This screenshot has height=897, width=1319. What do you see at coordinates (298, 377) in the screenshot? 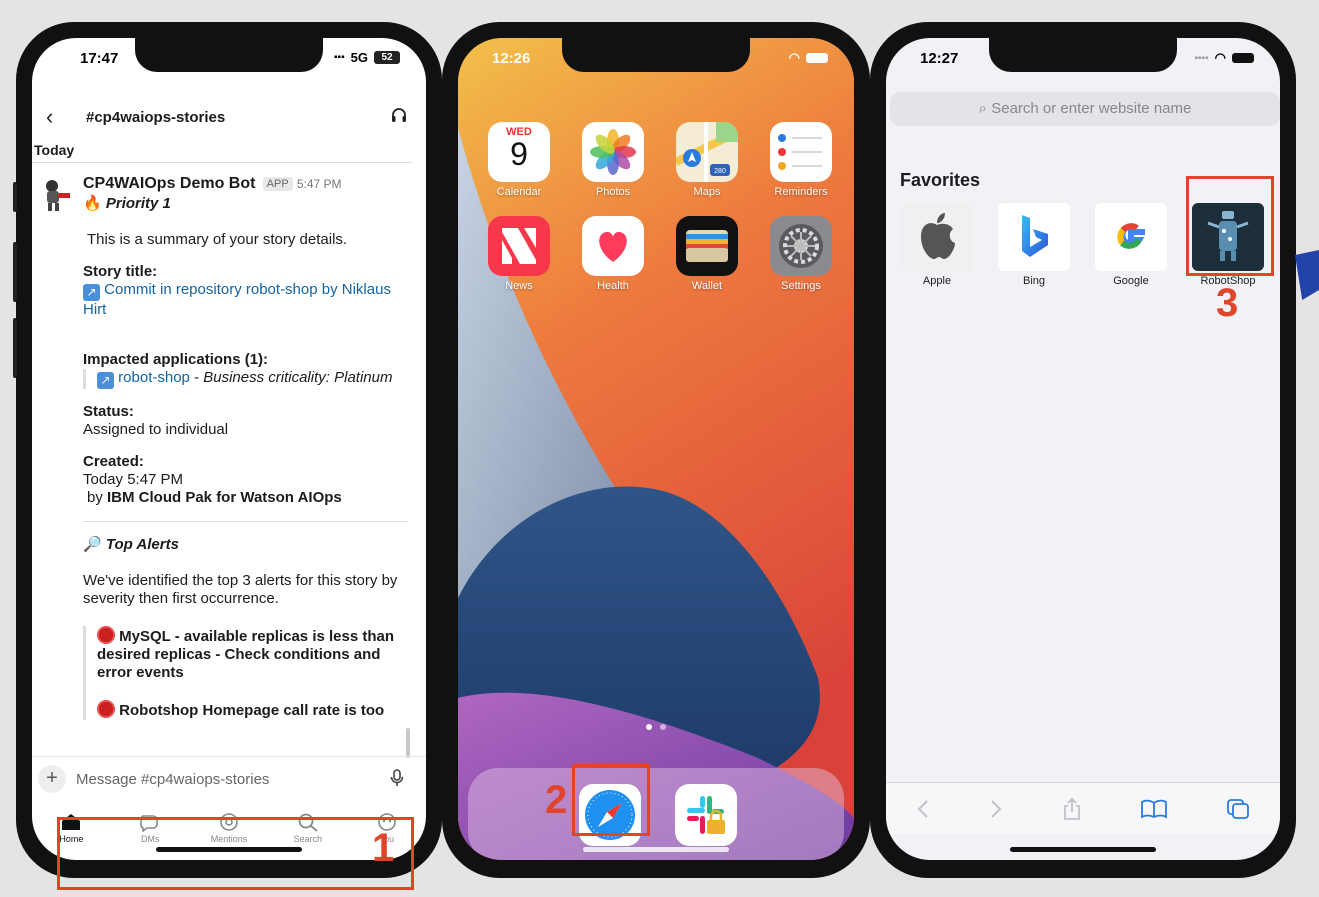
I see `criticality-text: Business criticality: Platinum` at bounding box center [298, 377].